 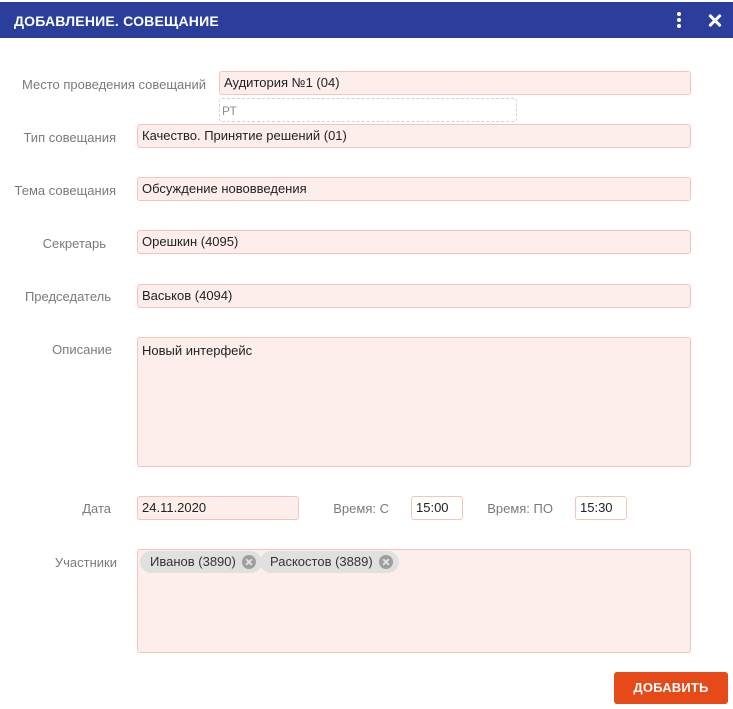 What do you see at coordinates (366, 20) in the screenshot?
I see `dialog-header: ДОБАВЛЕНИЕ. СОВЕЩАНИЕ` at bounding box center [366, 20].